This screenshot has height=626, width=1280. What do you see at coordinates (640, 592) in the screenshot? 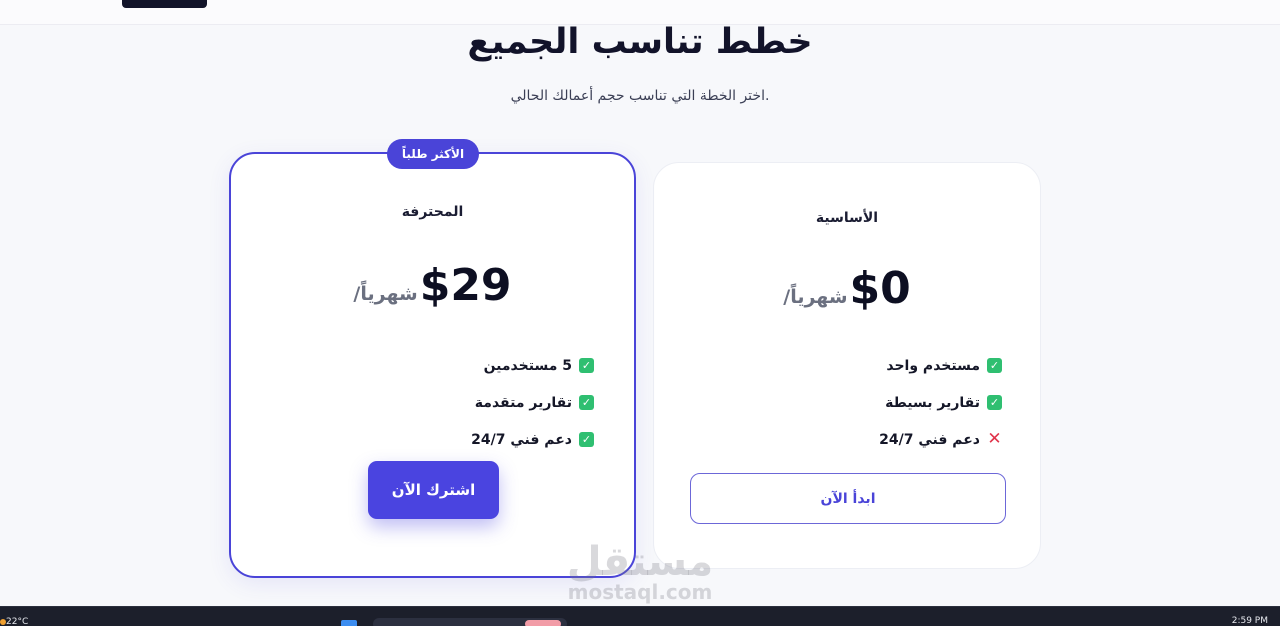
I see `watermark-latin: mostaql.com` at bounding box center [640, 592].